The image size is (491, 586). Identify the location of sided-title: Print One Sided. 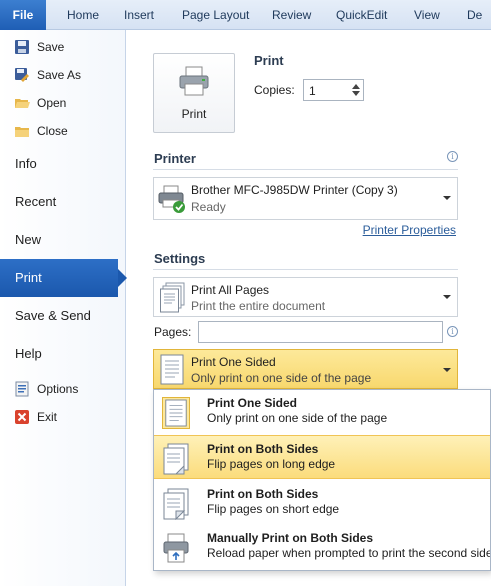
(233, 362).